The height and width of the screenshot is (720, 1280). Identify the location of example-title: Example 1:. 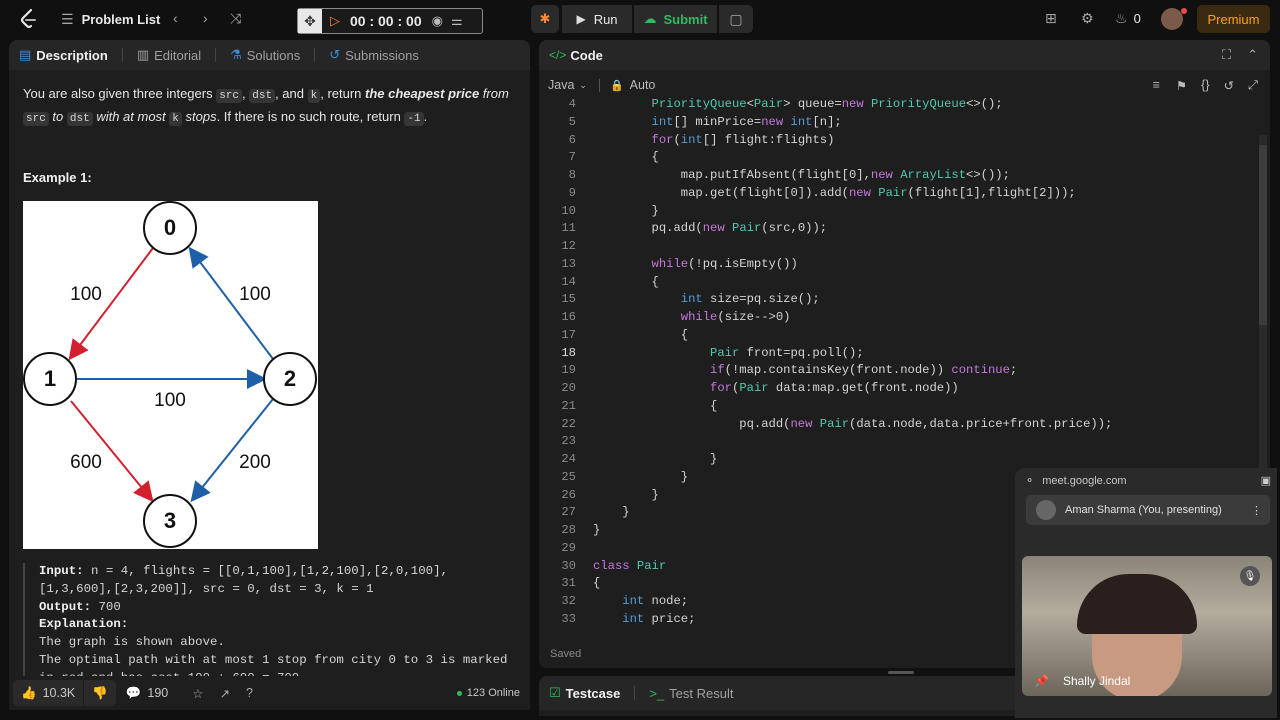
(57, 177).